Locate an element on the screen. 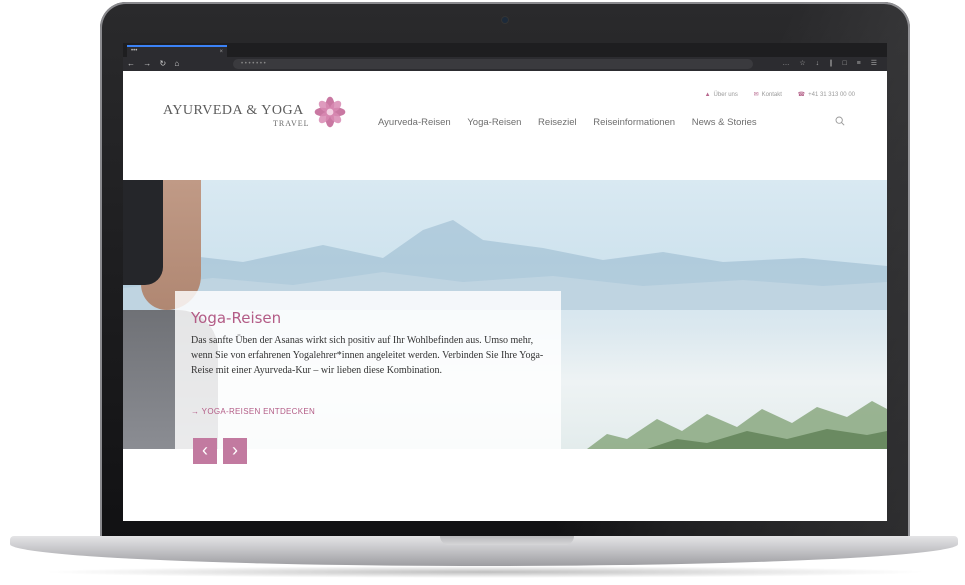 Image resolution: width=965 pixels, height=585 pixels. top-link-contact: ✉ Kontakt is located at coordinates (768, 95).